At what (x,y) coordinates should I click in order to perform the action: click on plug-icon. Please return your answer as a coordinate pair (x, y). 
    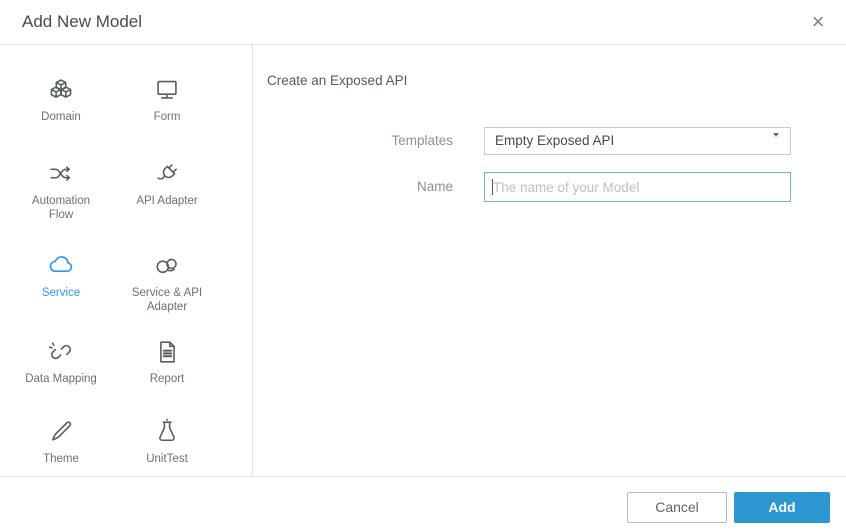
    Looking at the image, I should click on (167, 174).